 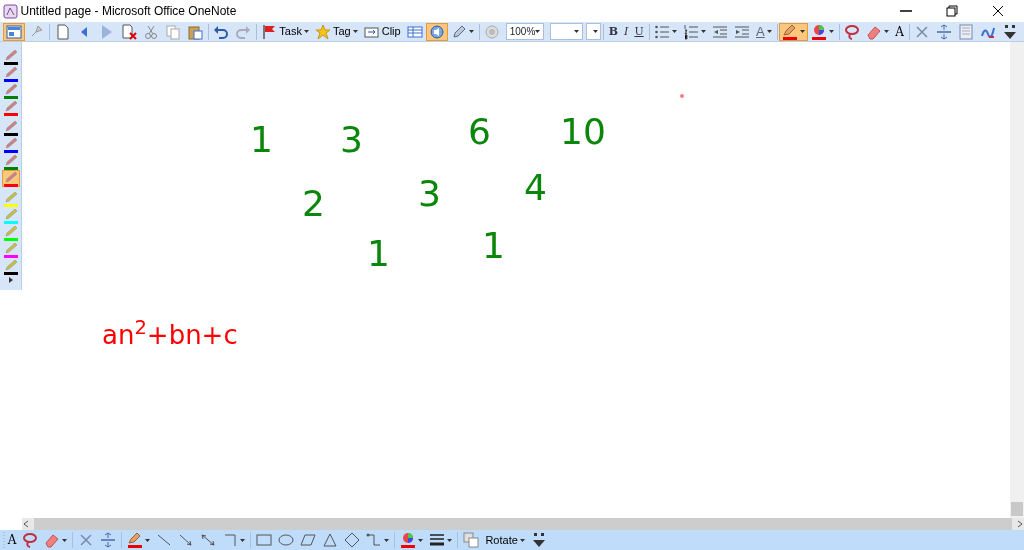 What do you see at coordinates (230, 540) in the screenshot?
I see `corner-line-icon` at bounding box center [230, 540].